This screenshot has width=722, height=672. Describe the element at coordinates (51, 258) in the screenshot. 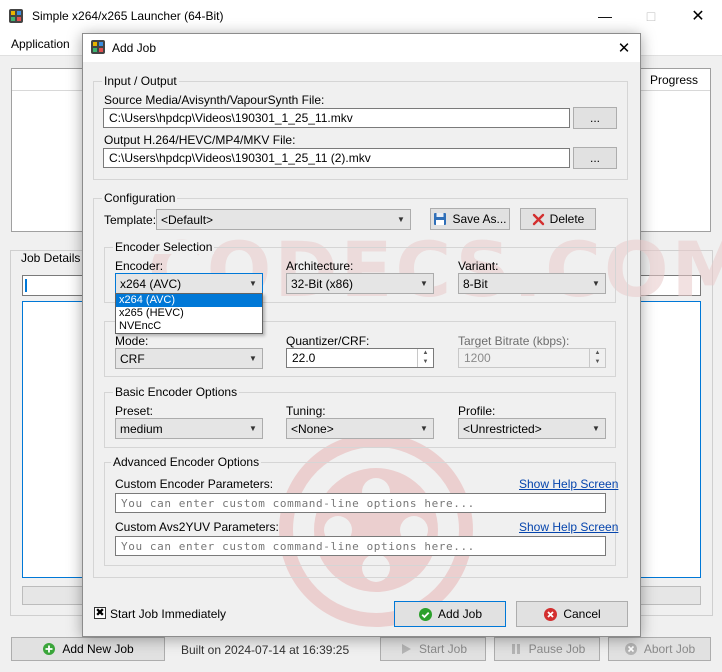

I see `job-details-label: Job Details` at that location.